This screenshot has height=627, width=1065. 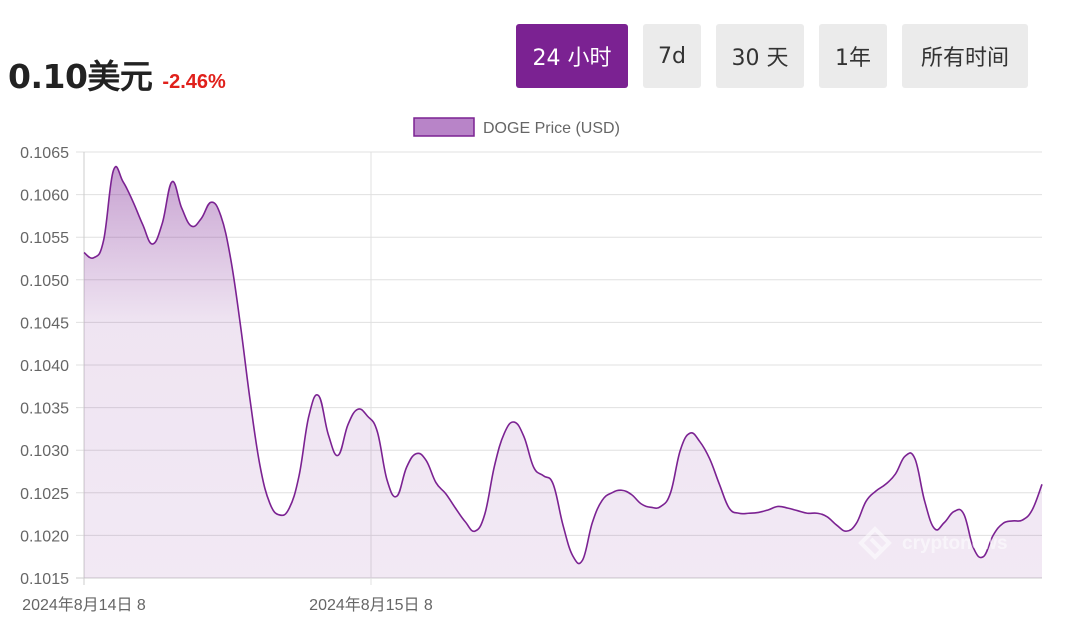 I want to click on y-tick-label: 0.1020, so click(x=44, y=536).